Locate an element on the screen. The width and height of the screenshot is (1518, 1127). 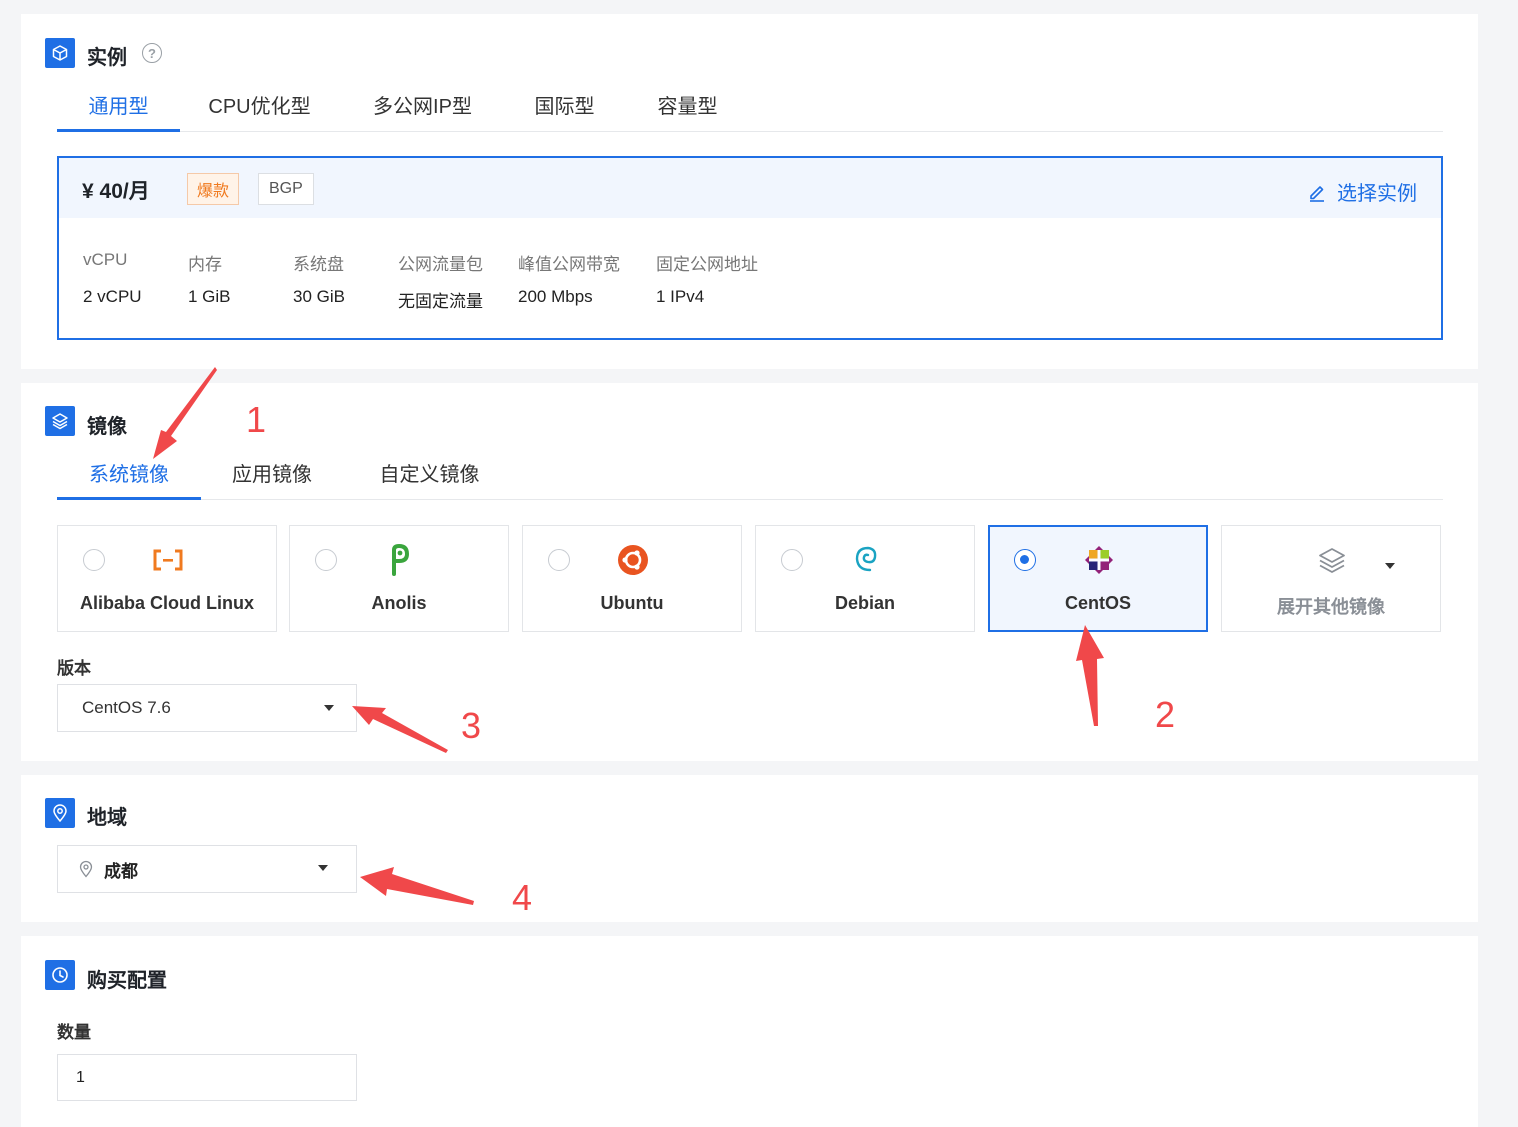
spec-label-memory: 内存 is located at coordinates (205, 264).